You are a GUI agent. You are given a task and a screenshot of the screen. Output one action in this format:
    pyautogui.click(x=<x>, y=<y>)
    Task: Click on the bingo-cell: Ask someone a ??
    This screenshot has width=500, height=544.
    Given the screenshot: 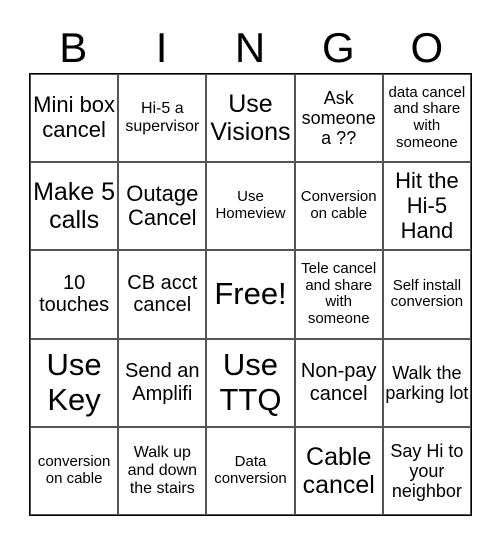 What is the action you would take?
    pyautogui.click(x=338, y=118)
    